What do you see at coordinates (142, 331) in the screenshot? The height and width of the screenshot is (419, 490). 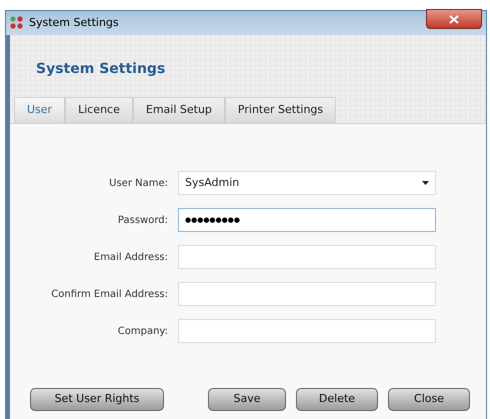 I see `field-label: Company:` at bounding box center [142, 331].